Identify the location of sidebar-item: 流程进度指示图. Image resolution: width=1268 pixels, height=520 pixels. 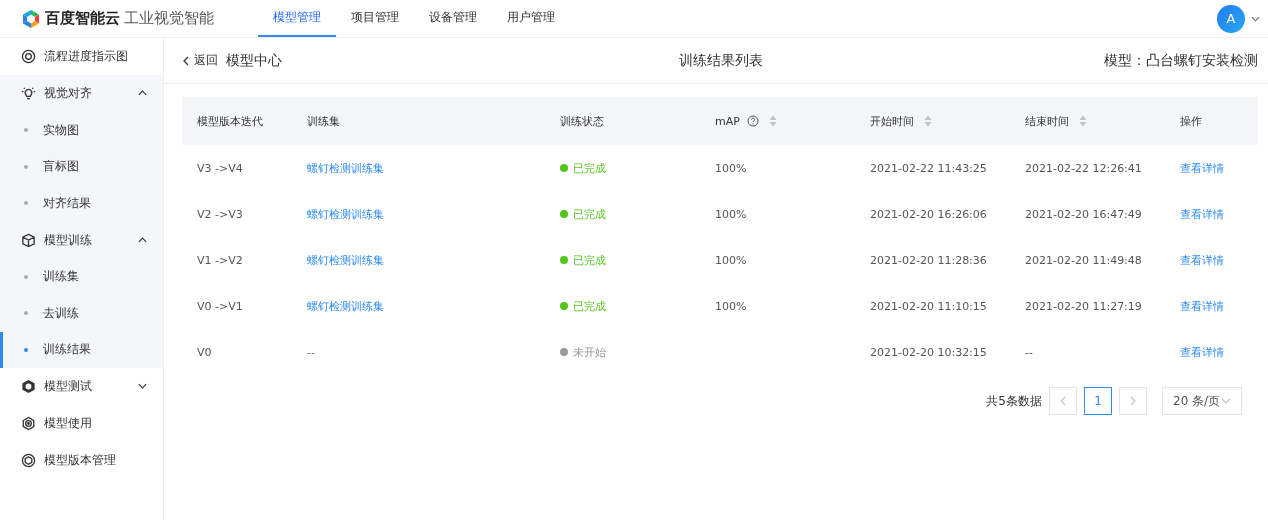
(81, 56).